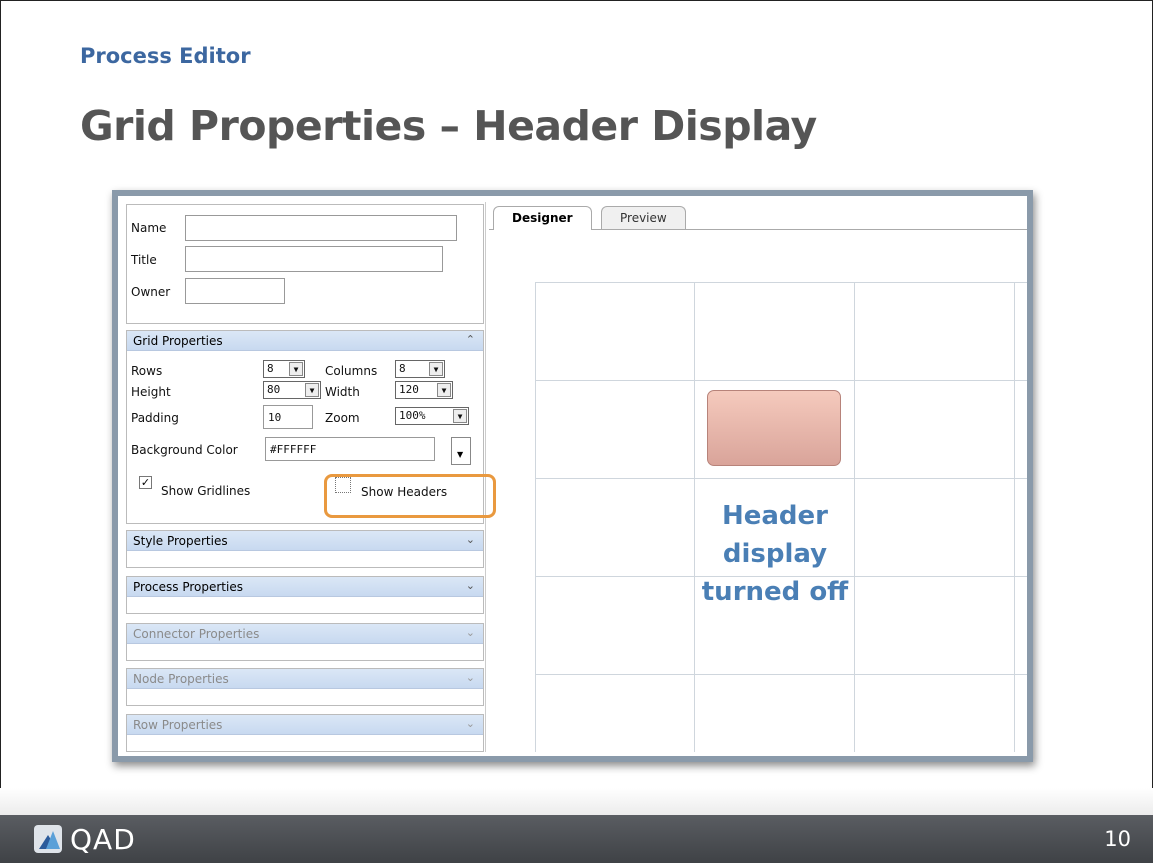 The image size is (1153, 863). I want to click on height-value: 80, so click(274, 389).